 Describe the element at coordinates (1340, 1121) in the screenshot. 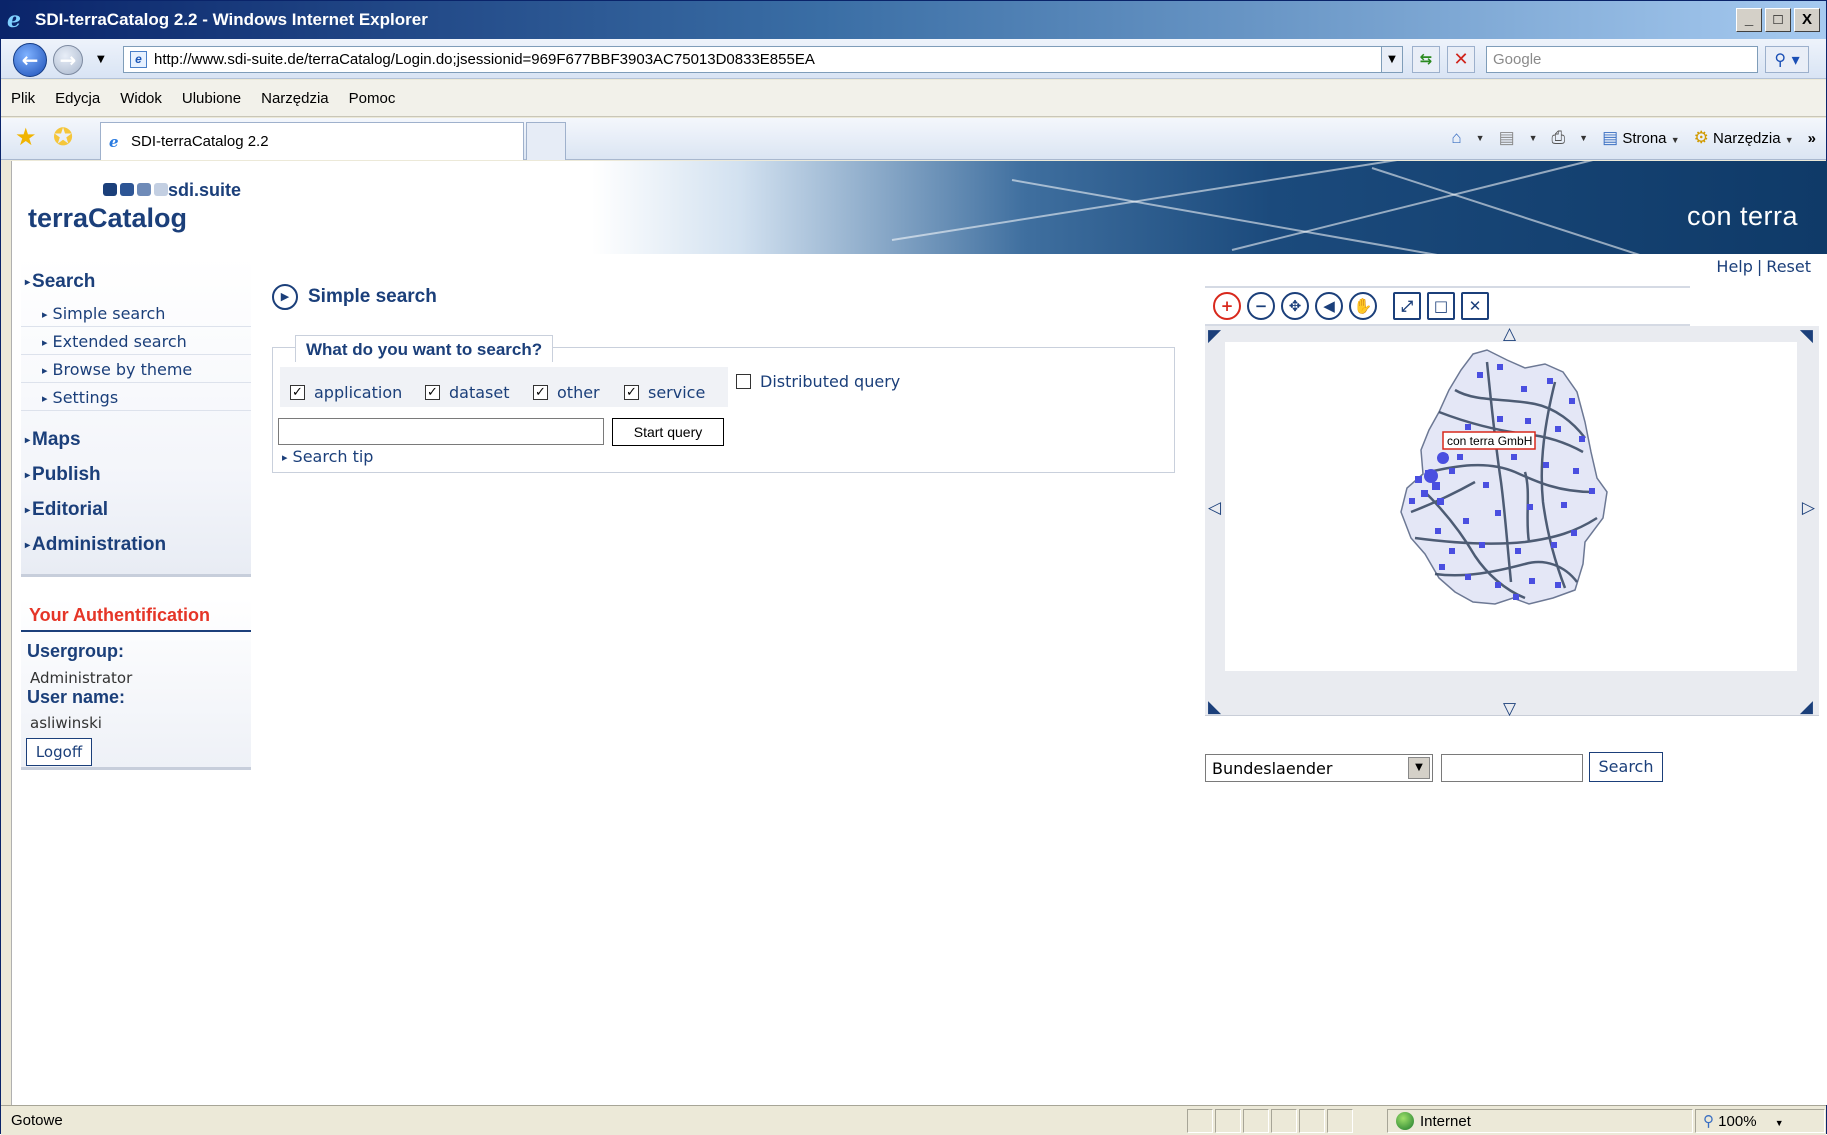

I see `status-segment` at that location.